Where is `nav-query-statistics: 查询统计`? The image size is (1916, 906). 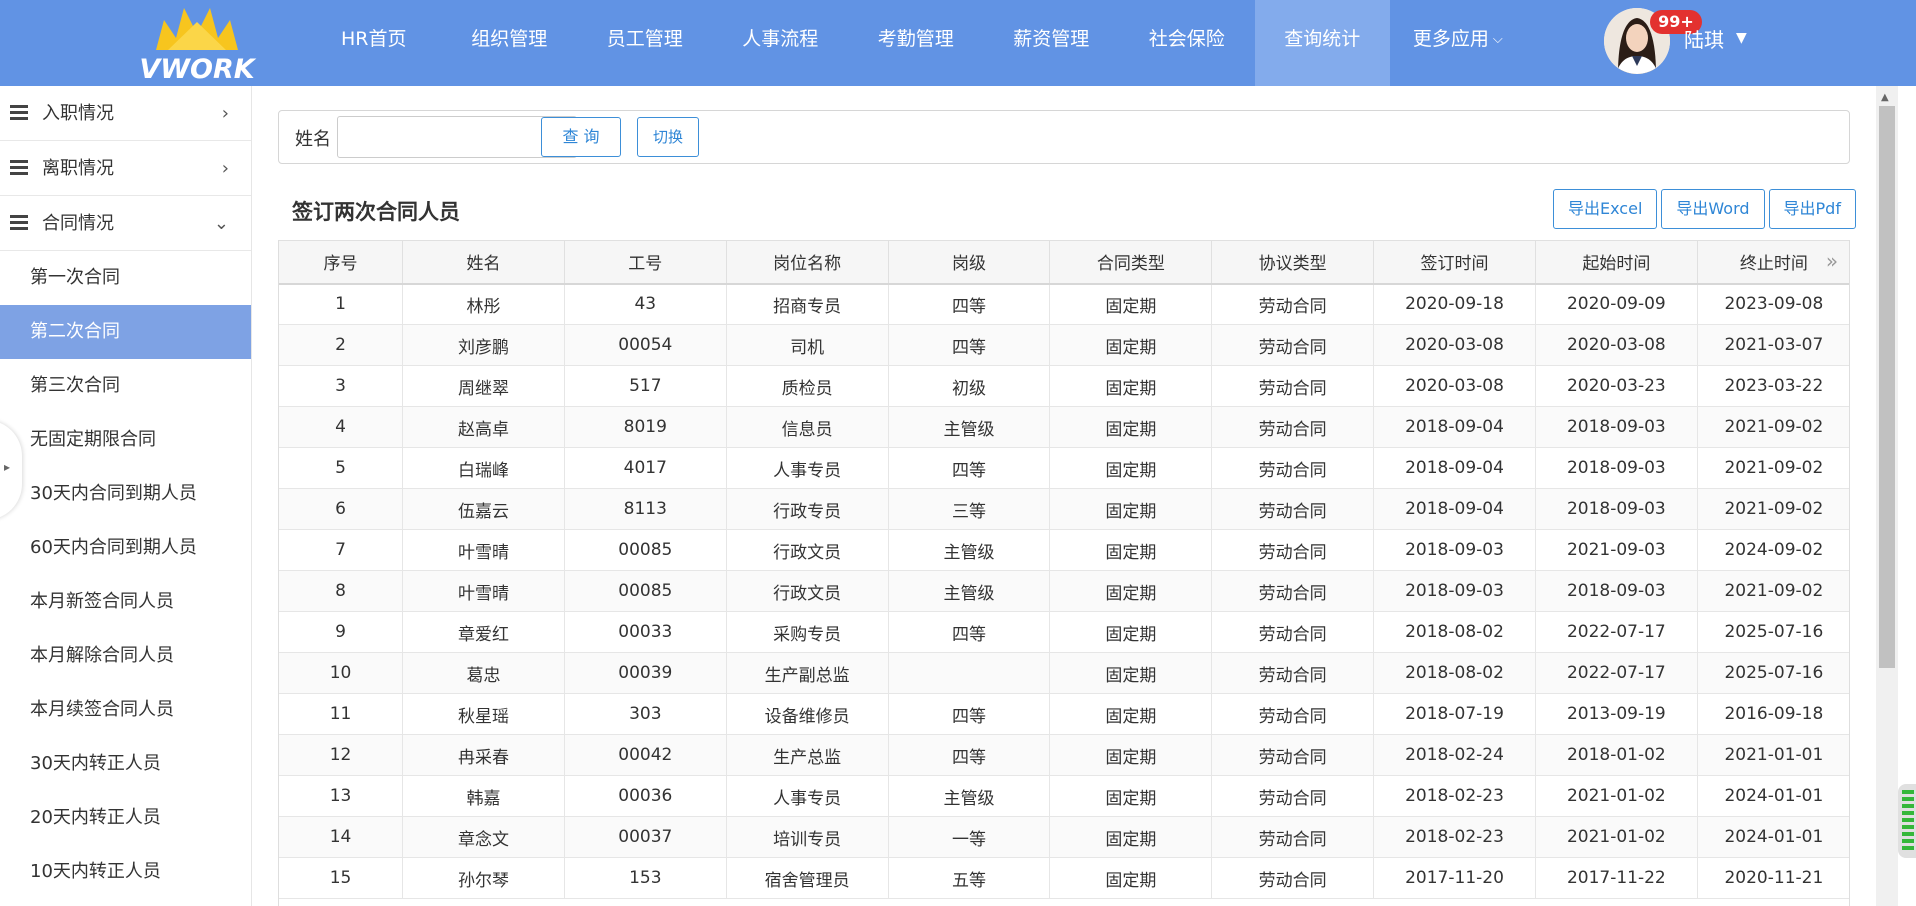 nav-query-statistics: 查询统计 is located at coordinates (1322, 43).